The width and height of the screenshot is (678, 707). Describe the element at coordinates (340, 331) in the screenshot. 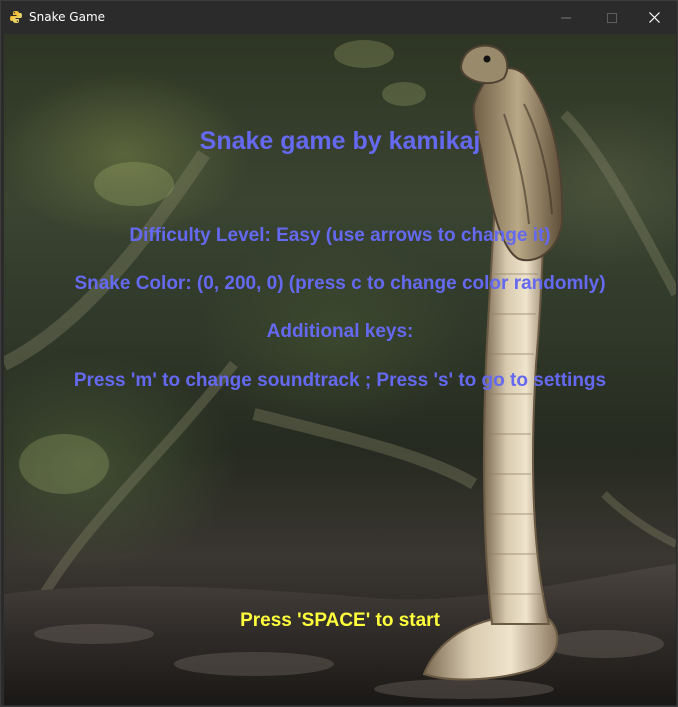

I see `additional-keys-label: Additional keys:` at that location.